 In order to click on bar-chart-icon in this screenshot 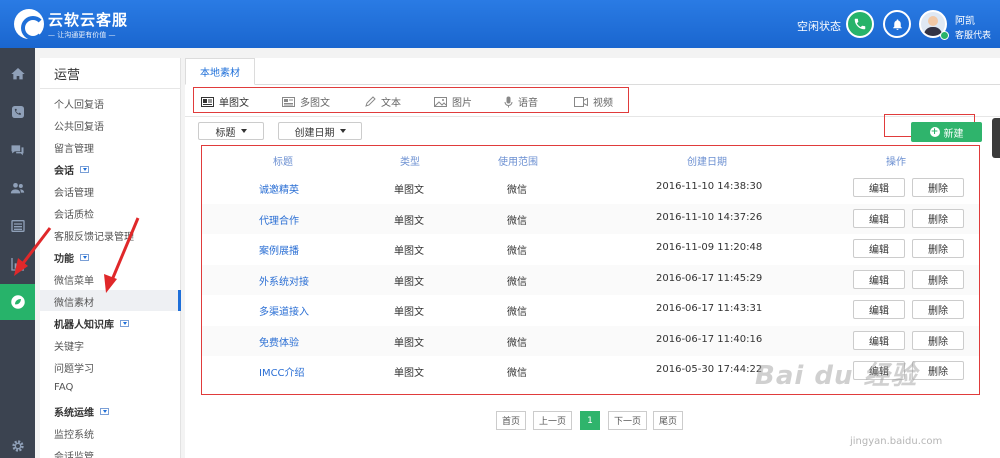, I will do `click(17, 264)`.